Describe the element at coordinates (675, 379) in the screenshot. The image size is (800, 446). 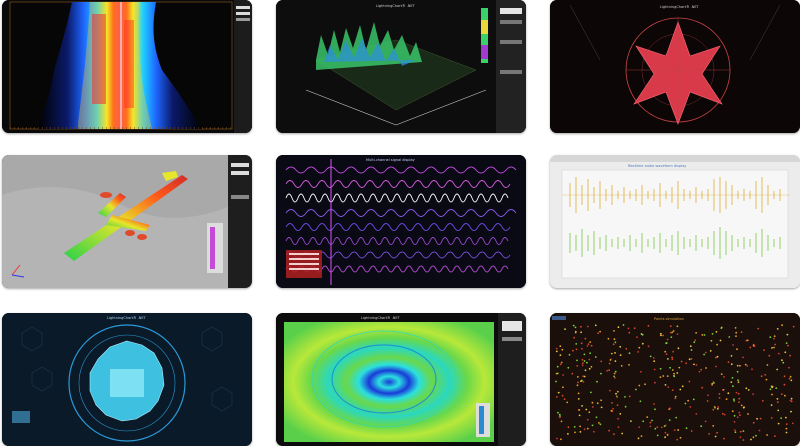
I see `chart-tile-scatter: Points simulation` at that location.